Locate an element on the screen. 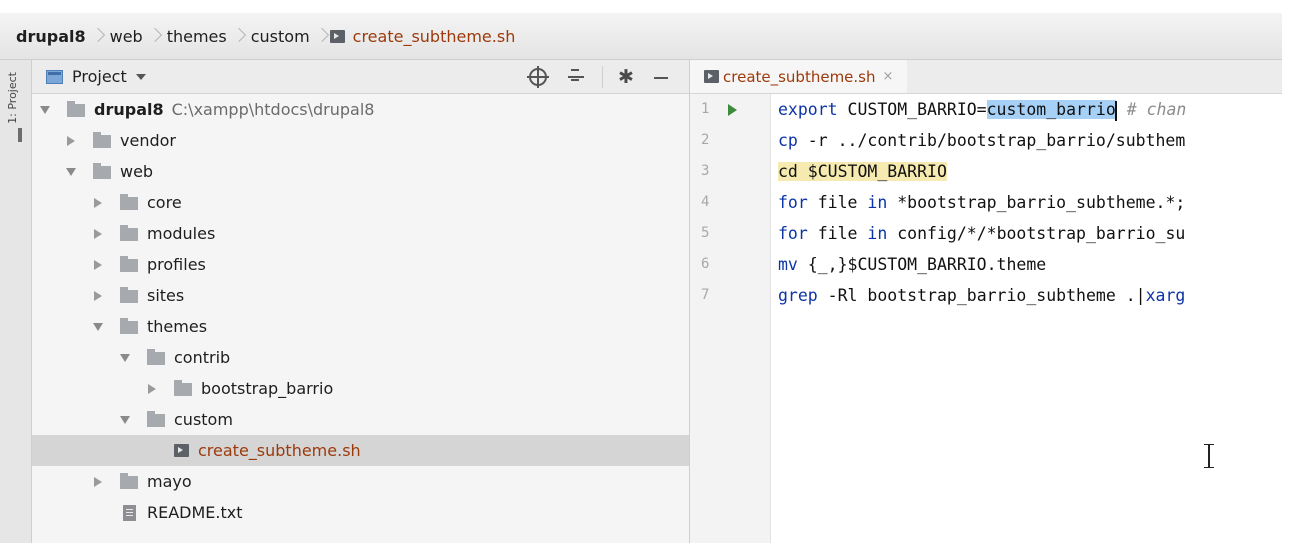  tree-item-bootstrap-barrio: bootstrap_barrio is located at coordinates (360, 388).